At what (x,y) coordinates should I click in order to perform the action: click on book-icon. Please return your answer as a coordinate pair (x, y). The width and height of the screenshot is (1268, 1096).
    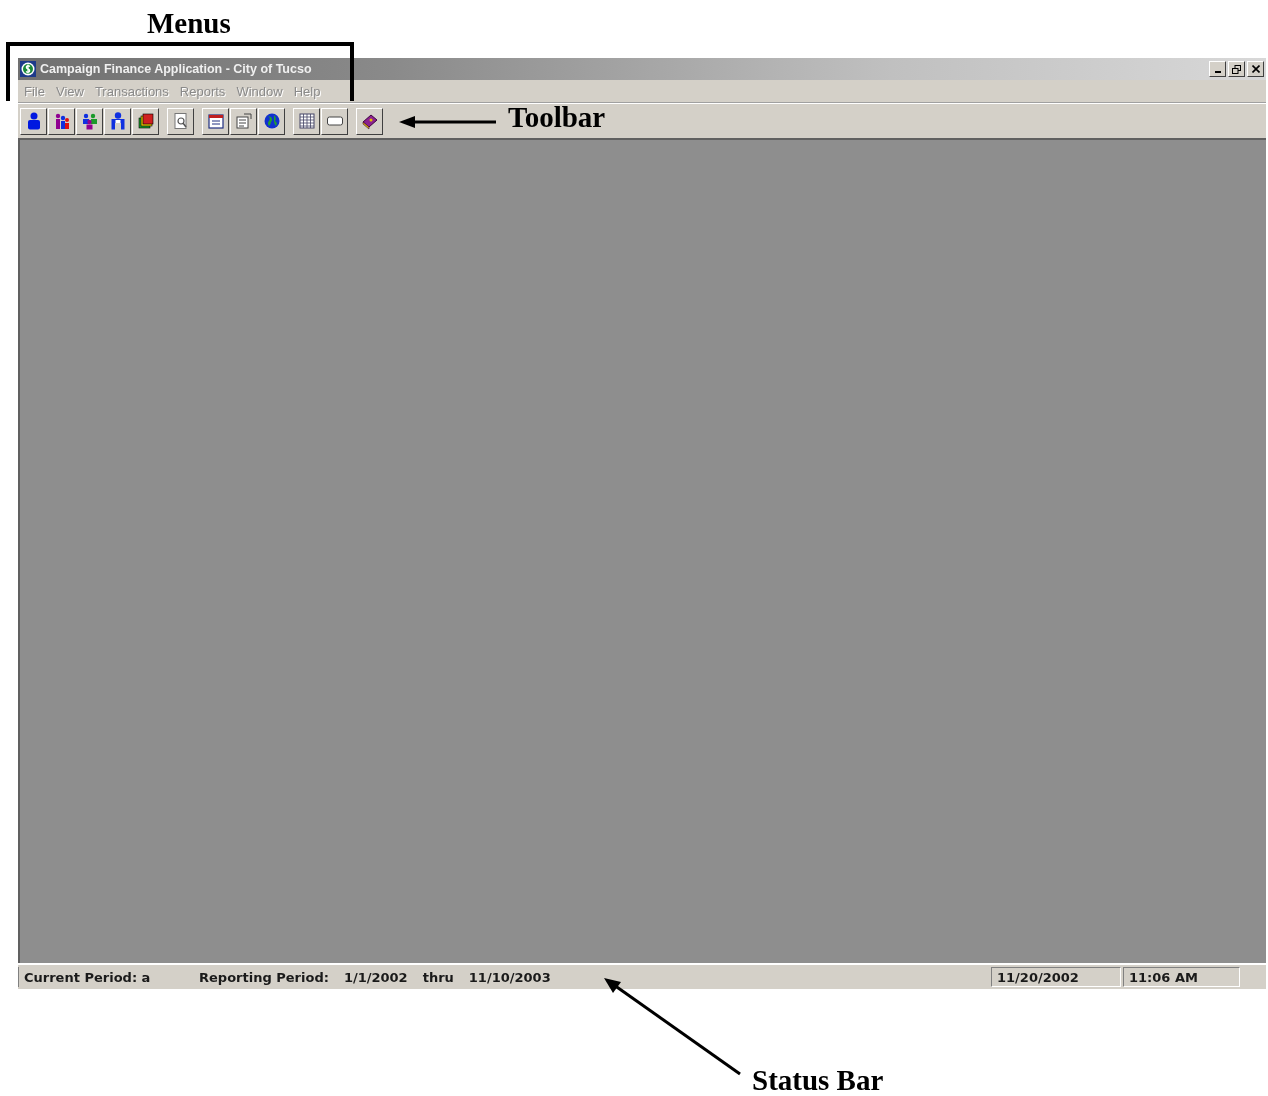
    Looking at the image, I should click on (369, 121).